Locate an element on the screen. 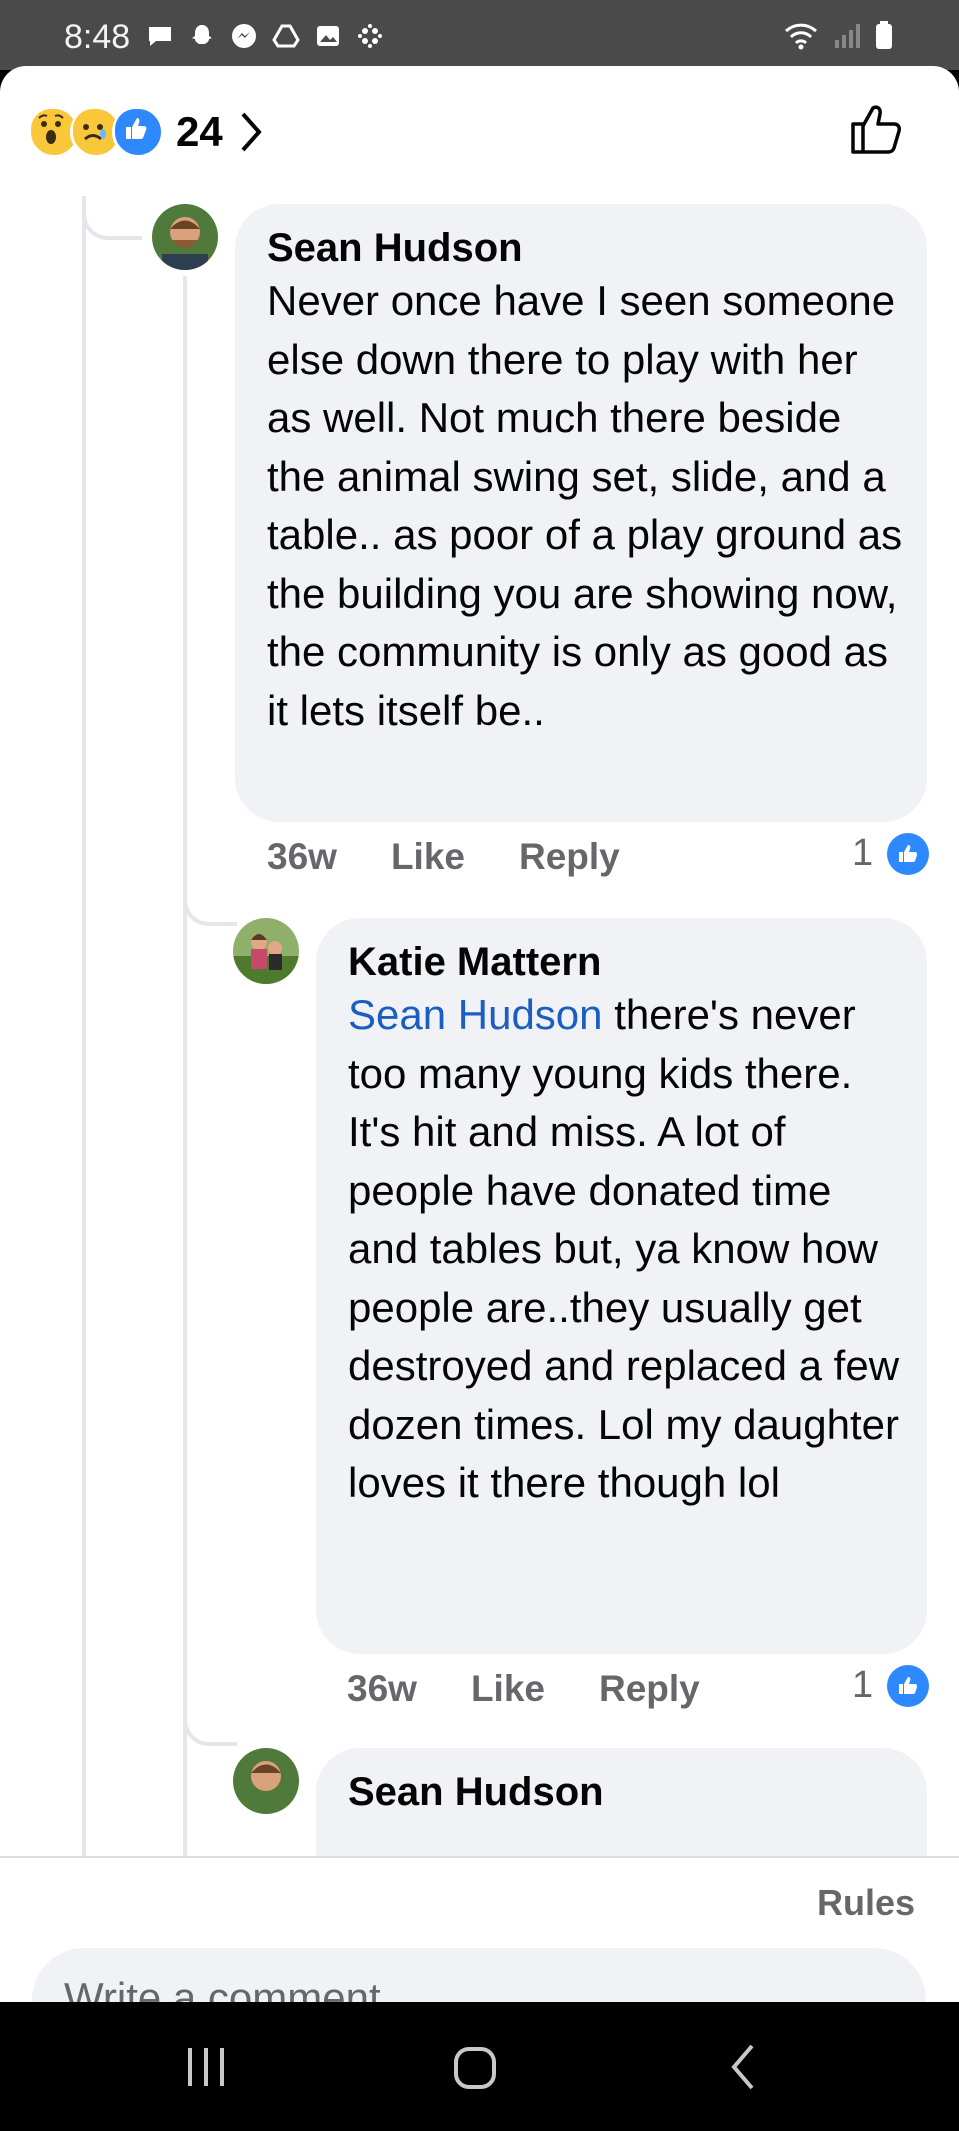 The height and width of the screenshot is (2131, 959). reaction-count: 24 is located at coordinates (199, 131).